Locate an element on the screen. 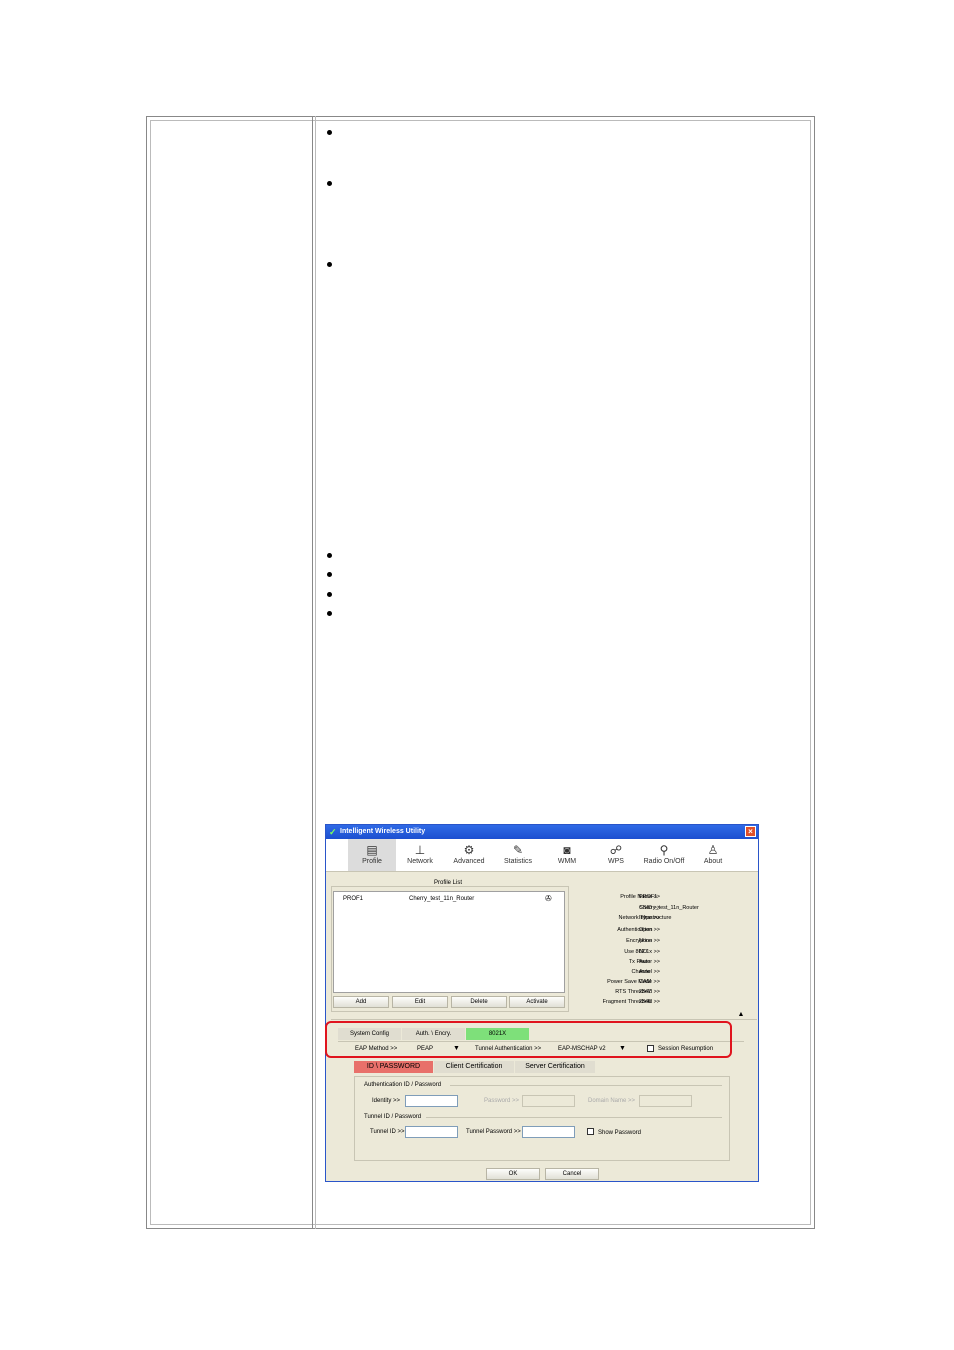 Image resolution: width=954 pixels, height=1350 pixels. tunnel-group-title: Tunnel ID / Password is located at coordinates (393, 1117).